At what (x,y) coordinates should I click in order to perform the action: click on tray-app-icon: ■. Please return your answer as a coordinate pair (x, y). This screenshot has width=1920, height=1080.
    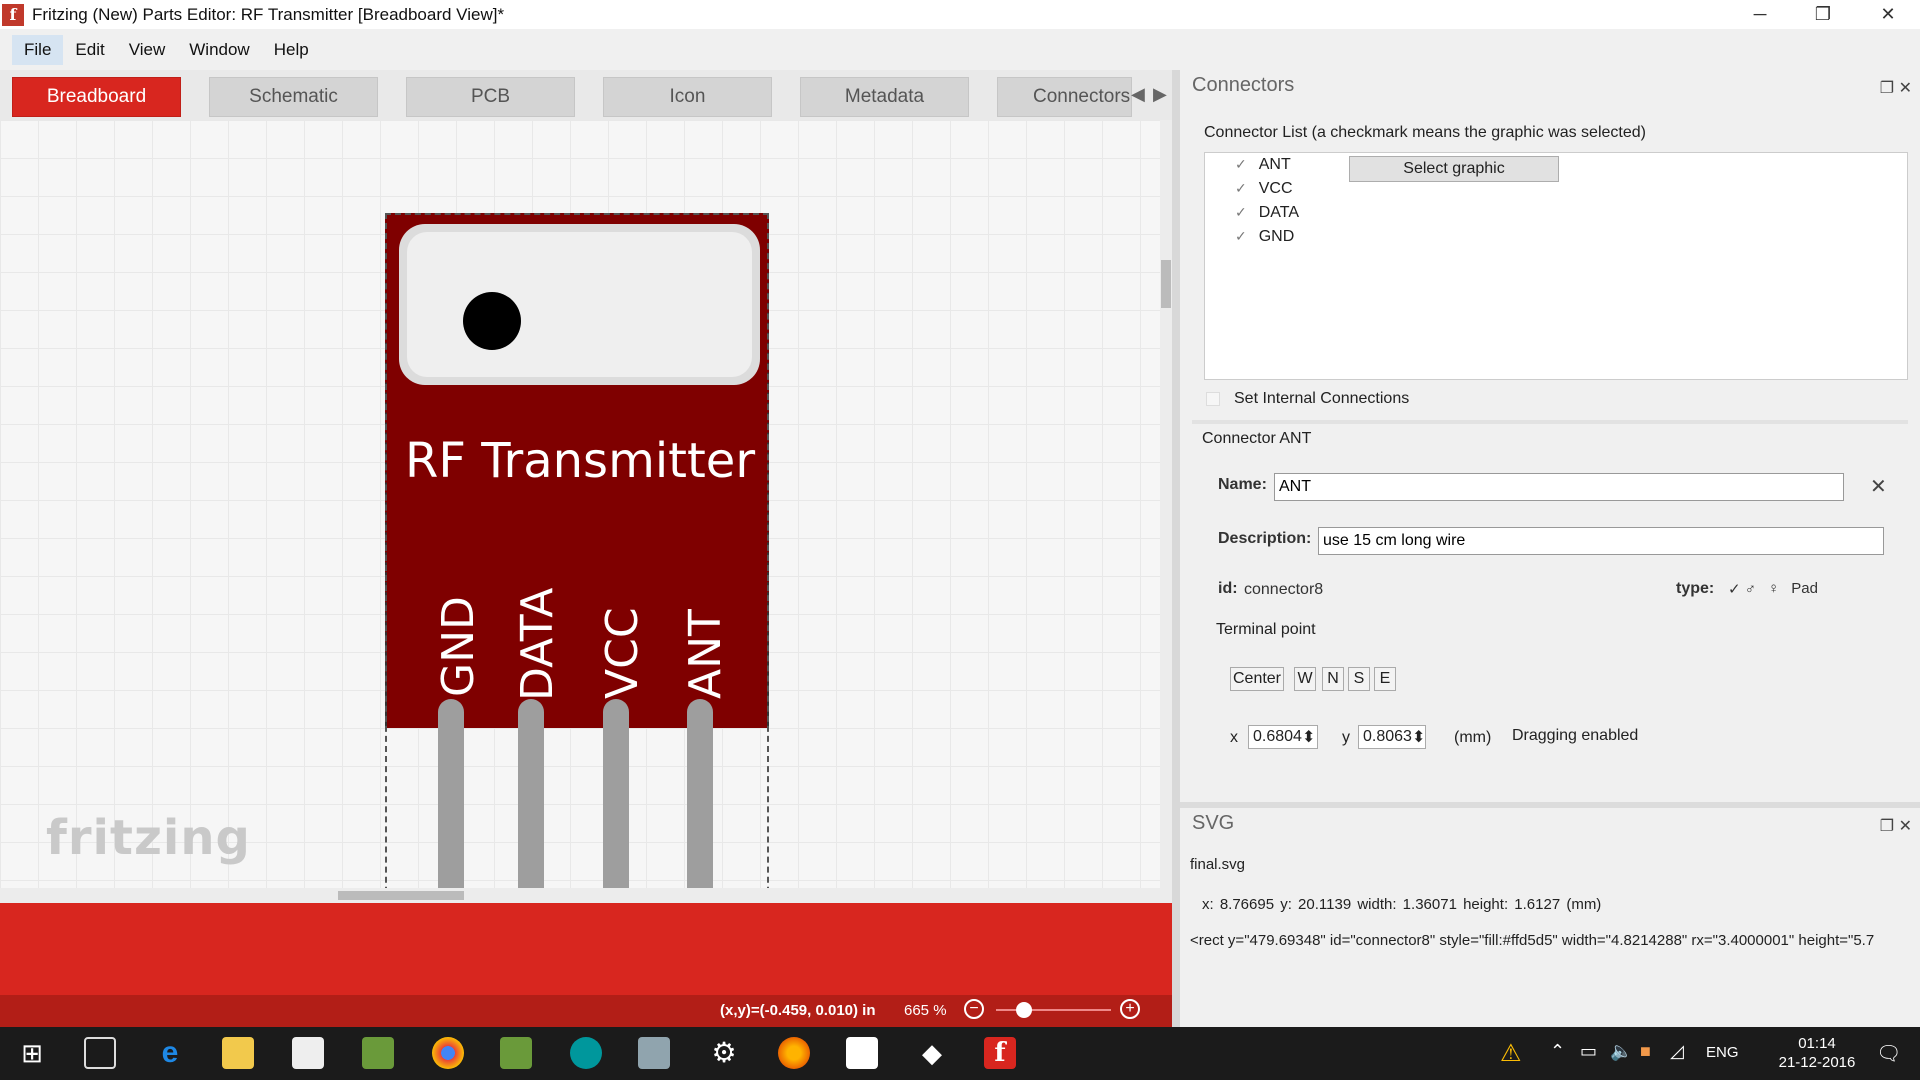
    Looking at the image, I should click on (1645, 1051).